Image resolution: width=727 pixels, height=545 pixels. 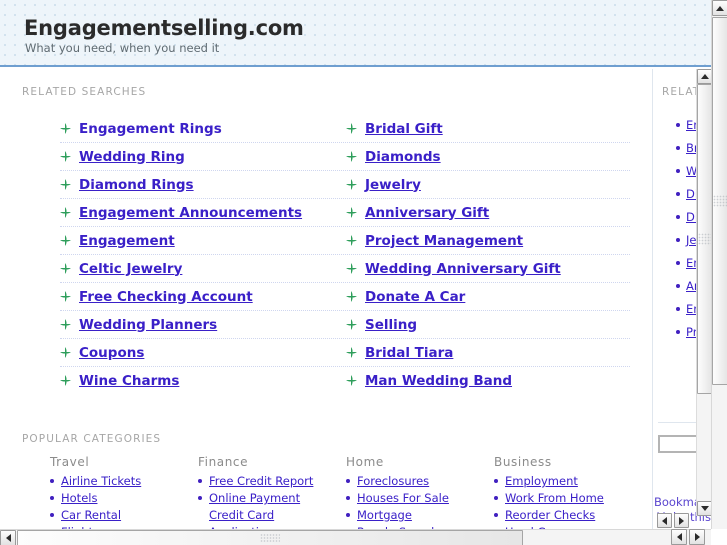 What do you see at coordinates (203, 352) in the screenshot?
I see `related-search-cell: Coupons` at bounding box center [203, 352].